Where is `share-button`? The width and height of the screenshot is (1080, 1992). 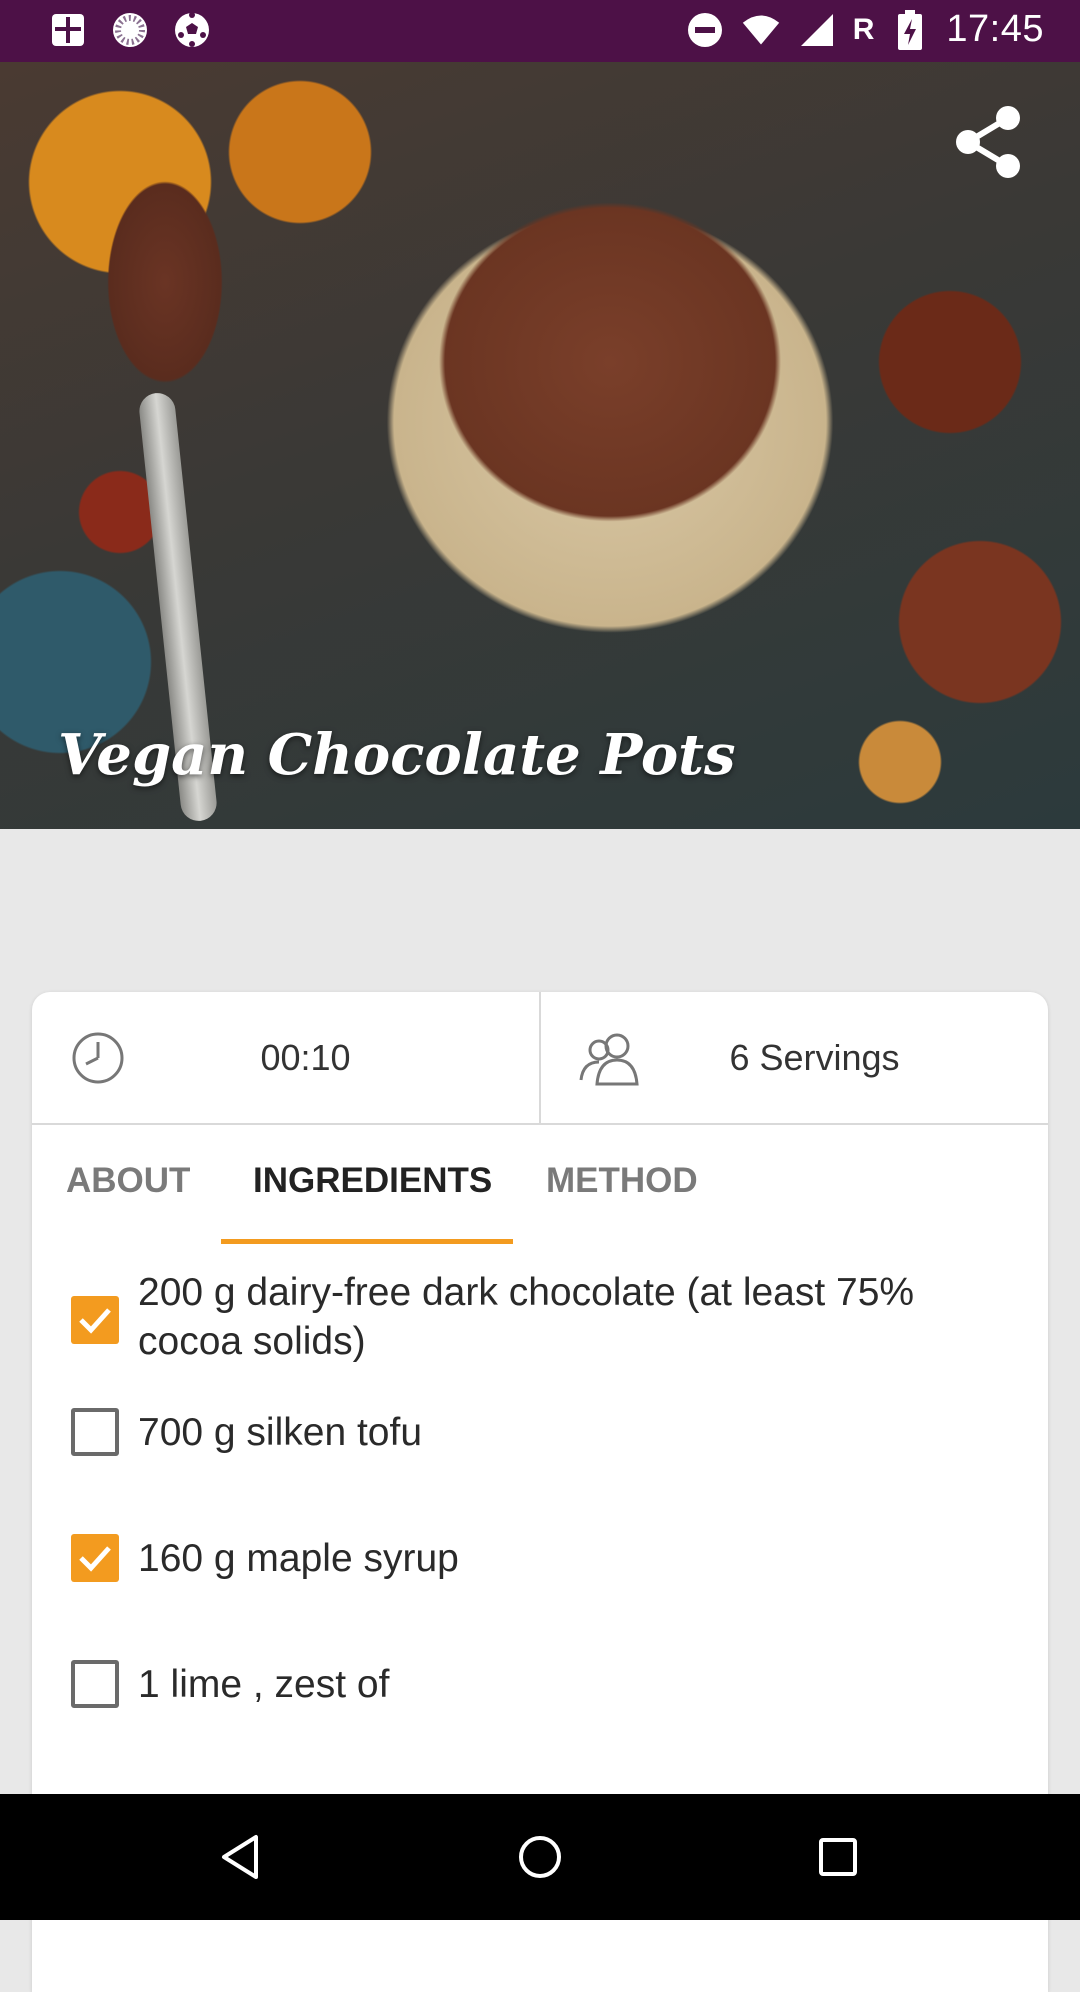 share-button is located at coordinates (988, 142).